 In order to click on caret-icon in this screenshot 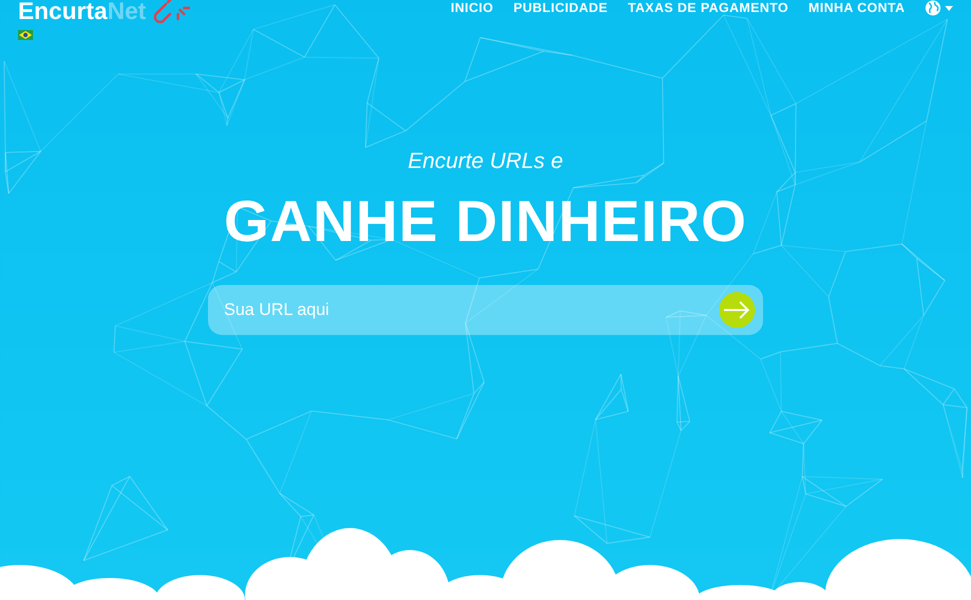, I will do `click(949, 8)`.